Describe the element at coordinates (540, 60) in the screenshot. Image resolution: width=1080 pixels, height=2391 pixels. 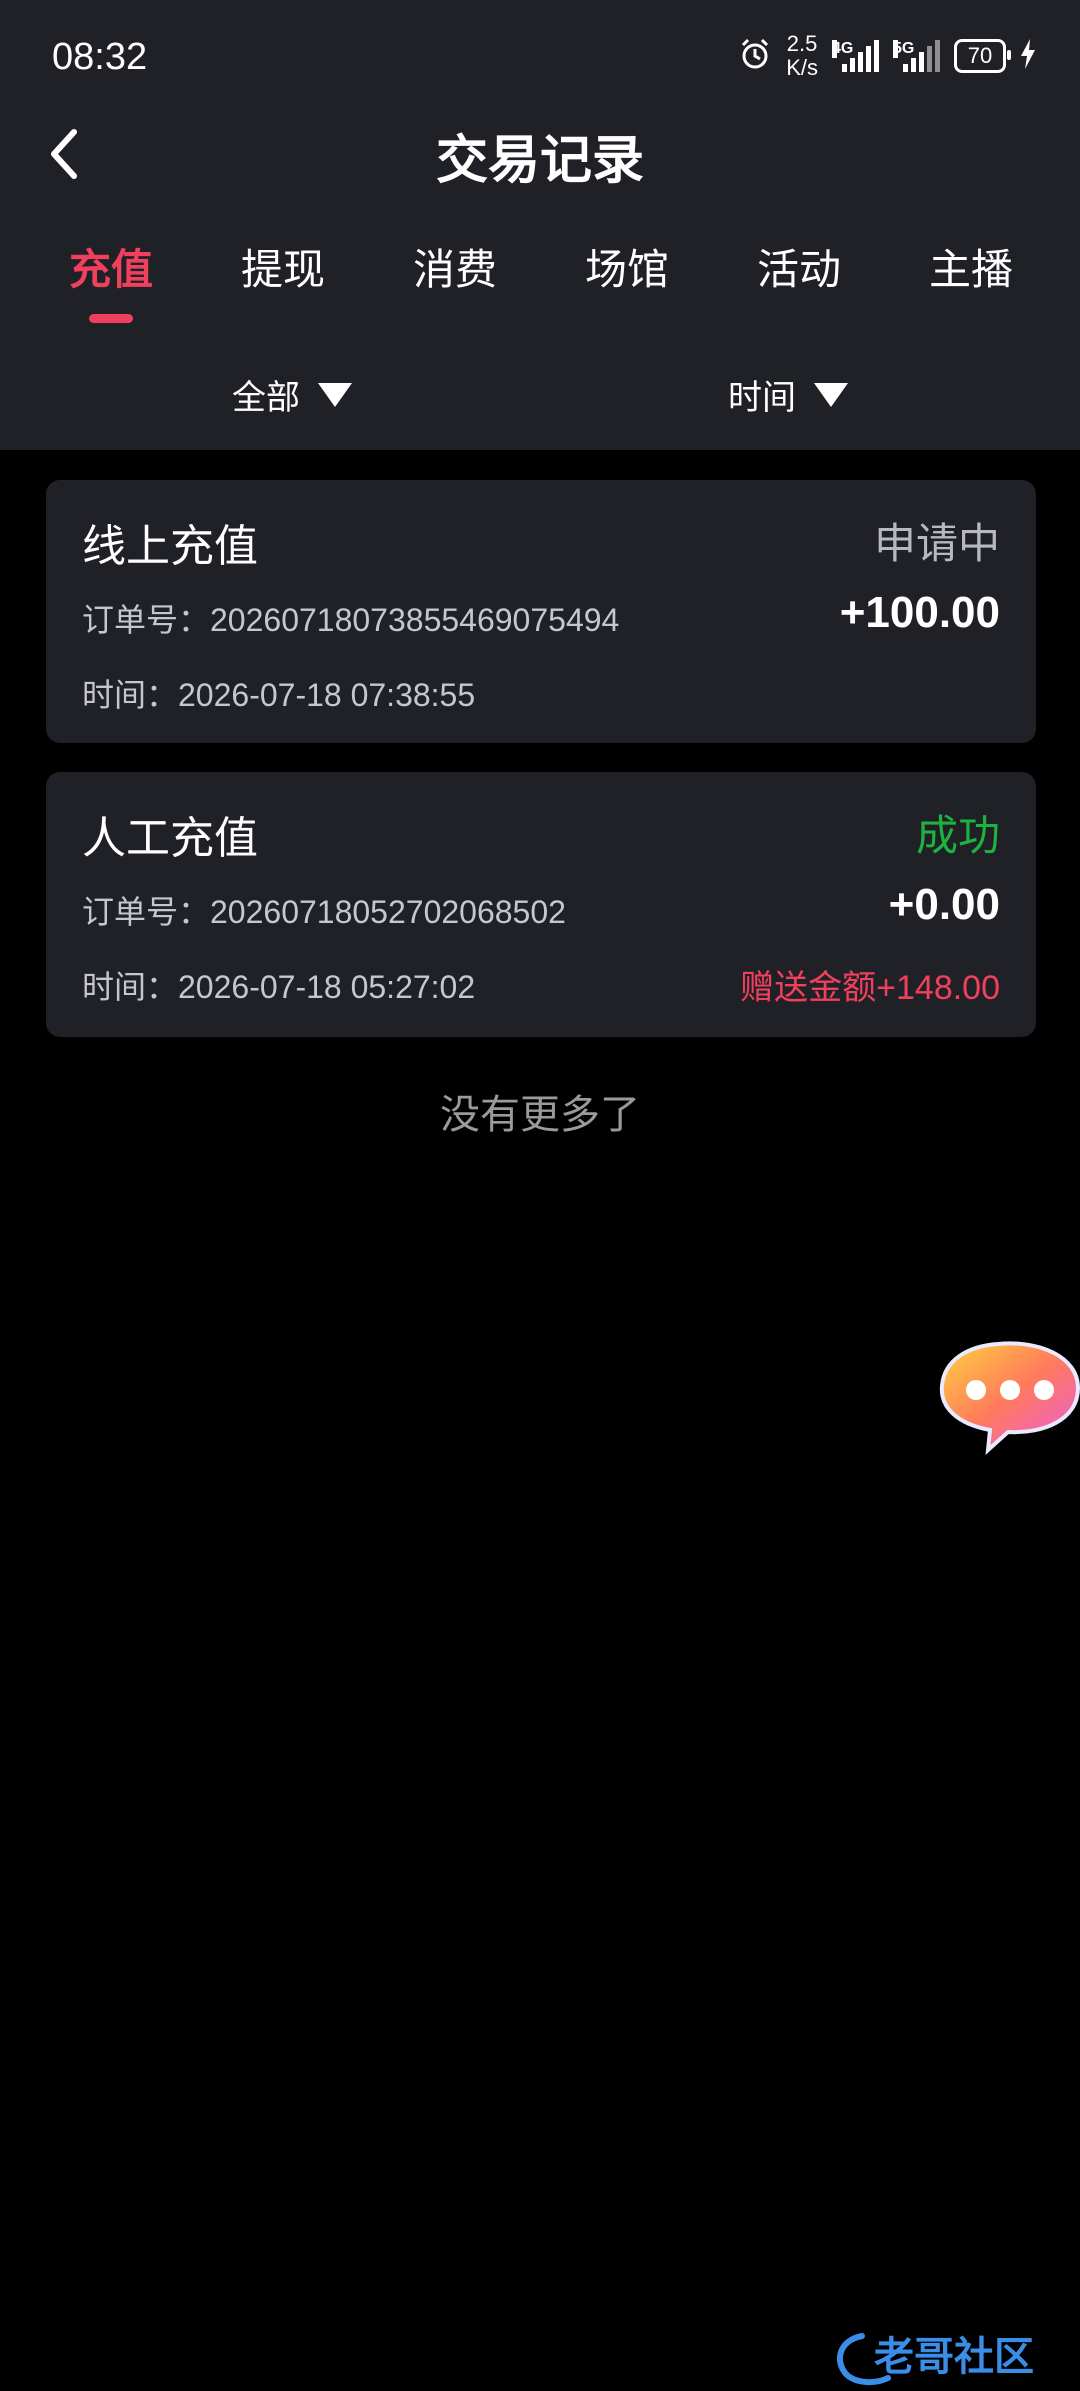
I see `status-bar: 08:32 2.5 K/s 4G 5G 70` at that location.